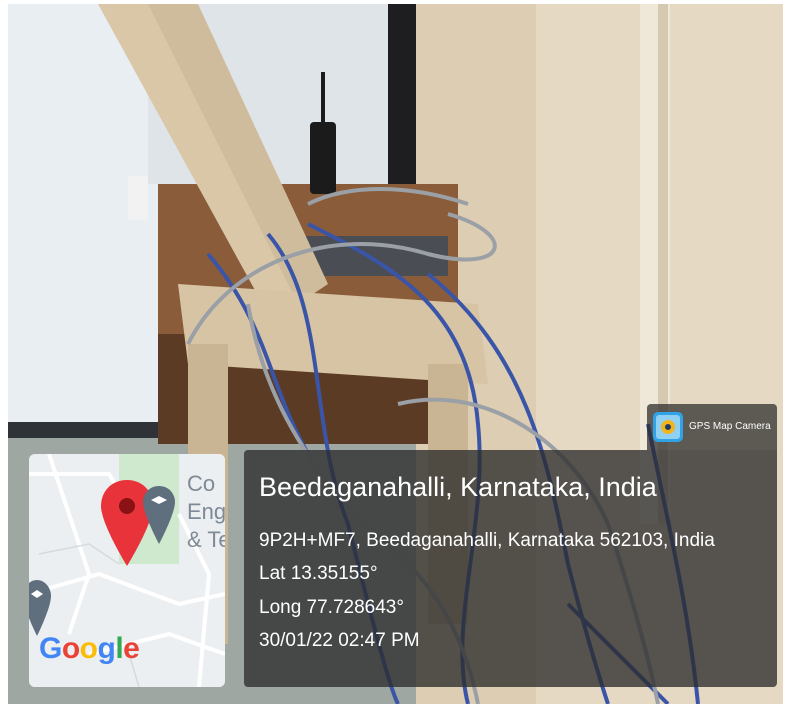 This screenshot has width=791, height=709. Describe the element at coordinates (127, 570) in the screenshot. I see `mini-map: Co Eng & Te Google` at that location.